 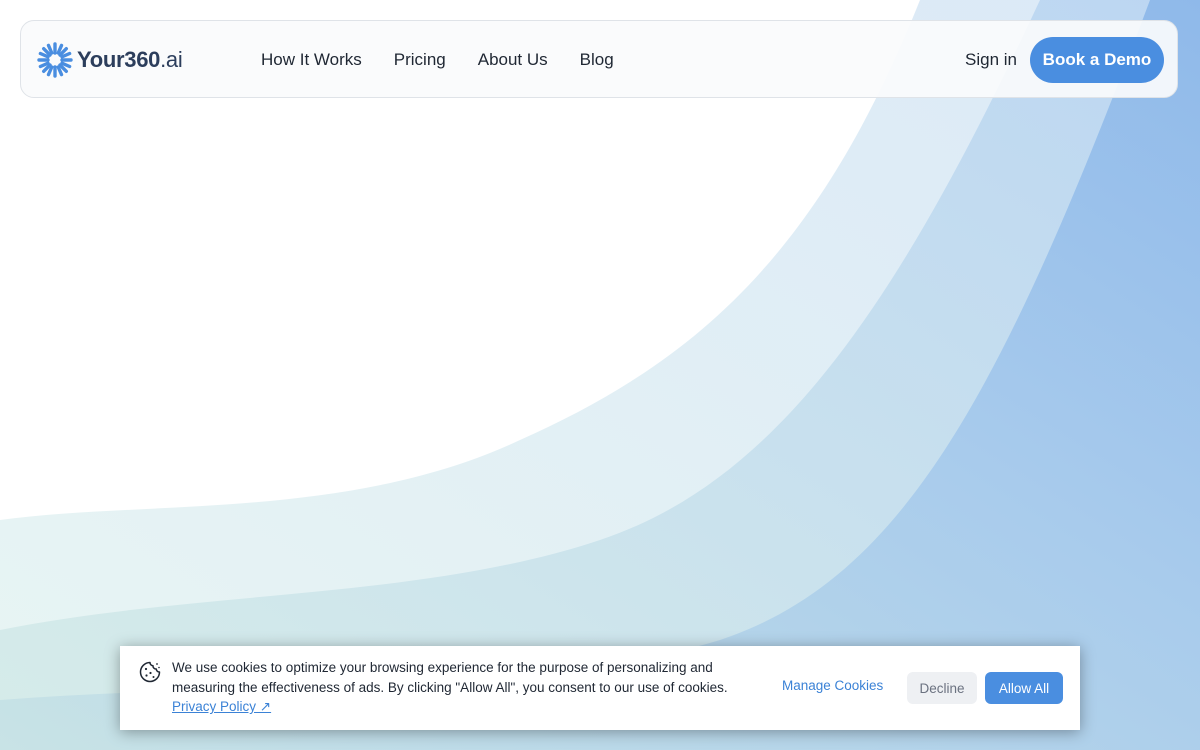 I want to click on book-demo-button: Book a Demo, so click(x=1097, y=60).